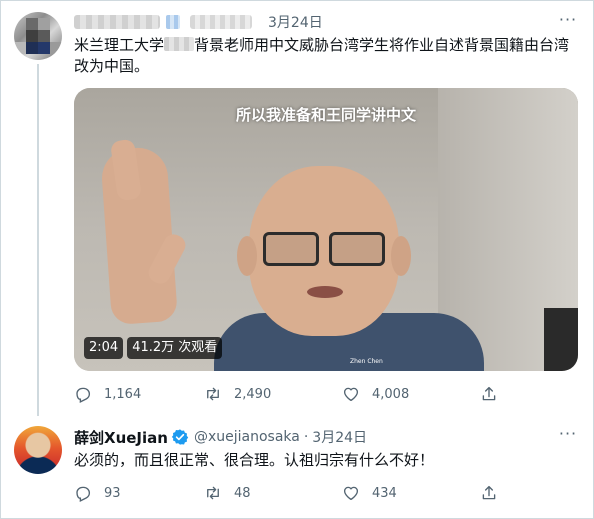 The image size is (594, 519). I want to click on retweet-button: 48, so click(227, 493).